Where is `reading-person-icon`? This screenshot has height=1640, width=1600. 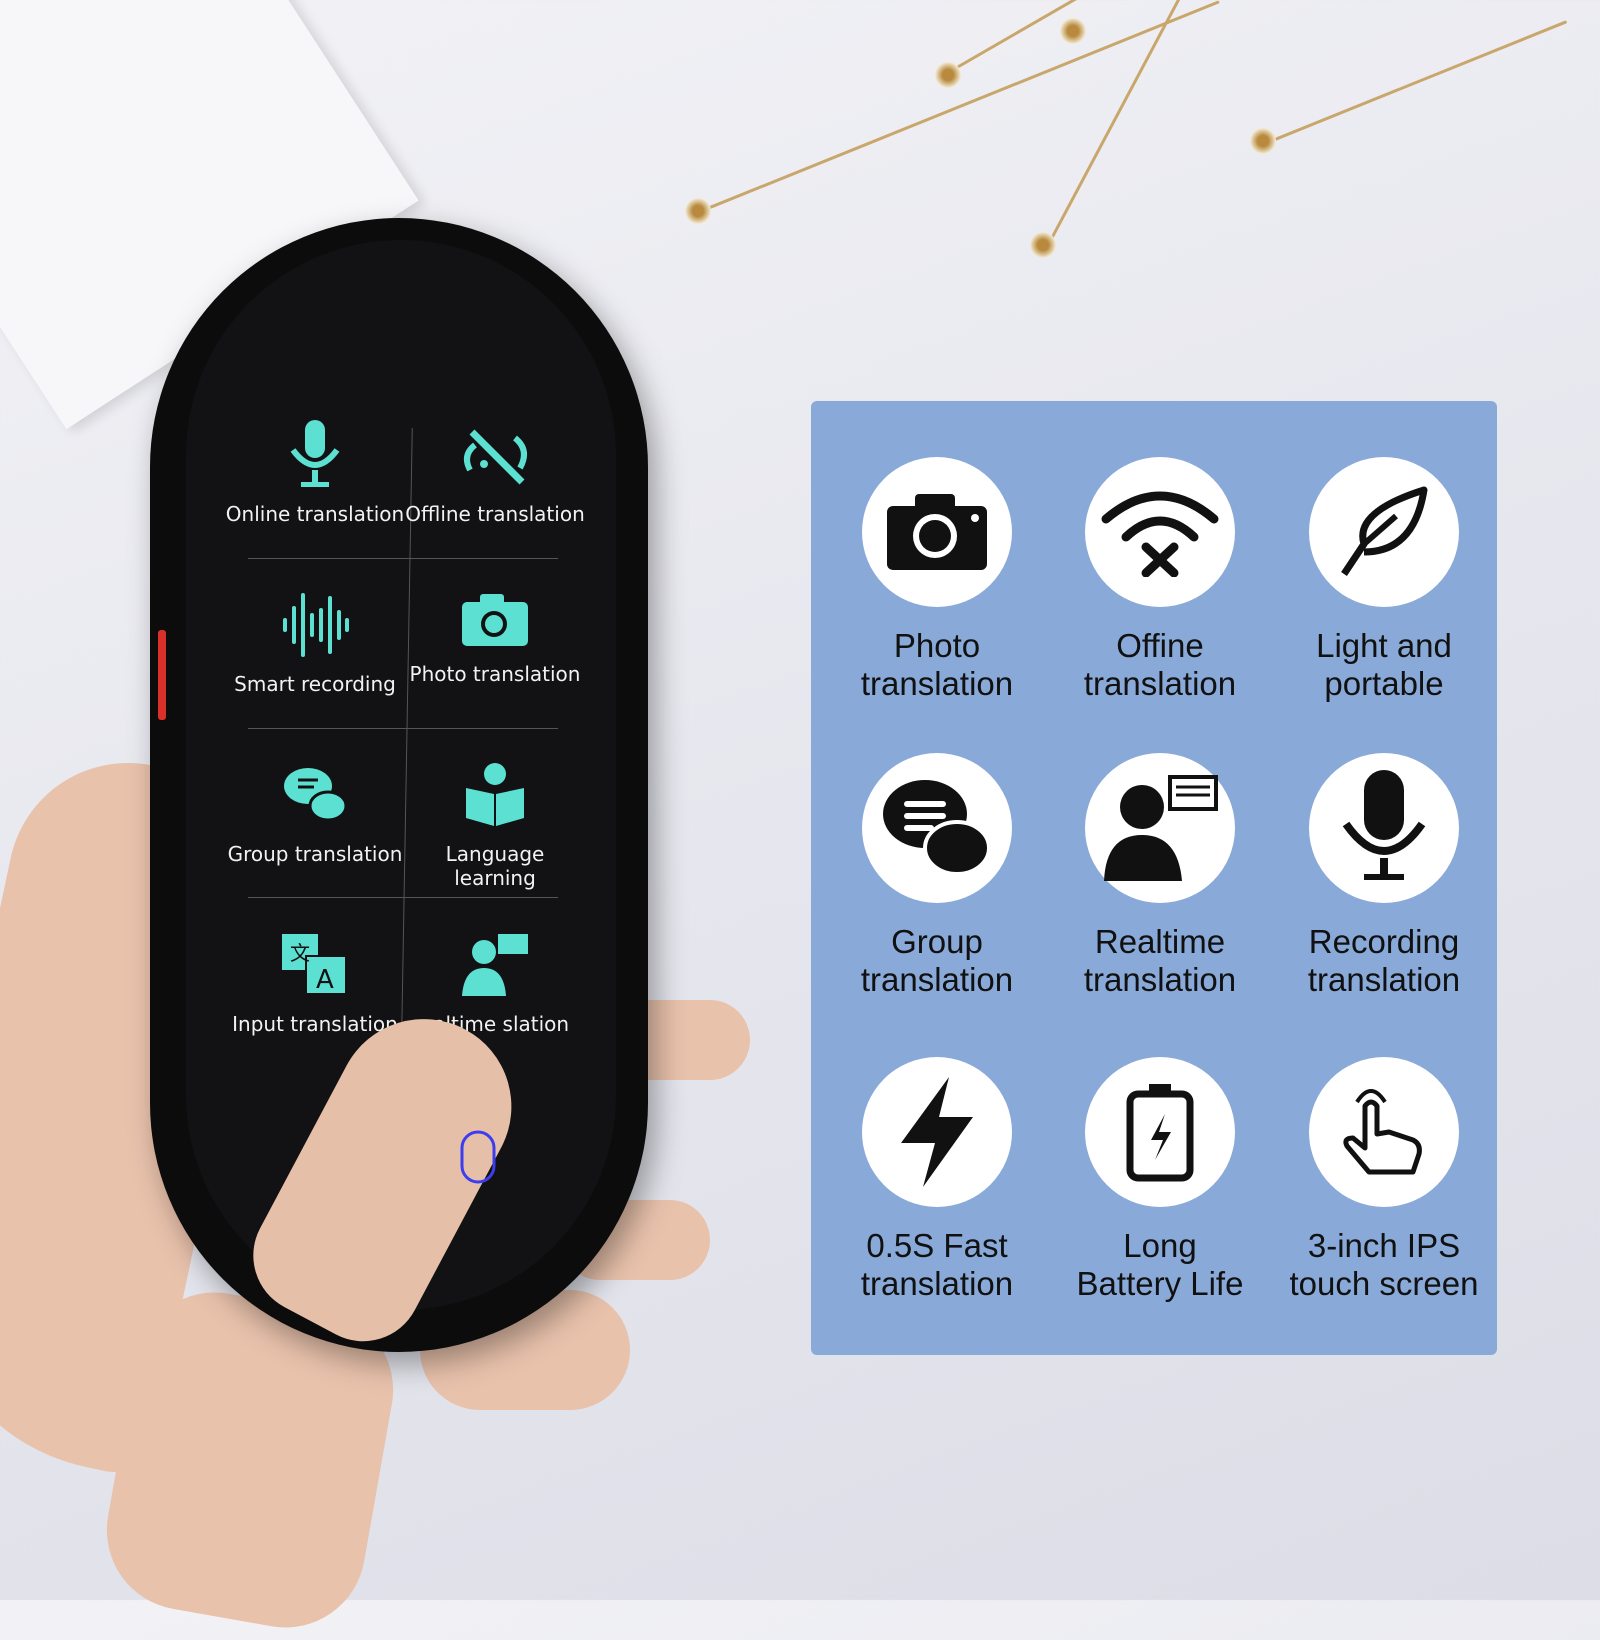
reading-person-icon is located at coordinates (495, 794).